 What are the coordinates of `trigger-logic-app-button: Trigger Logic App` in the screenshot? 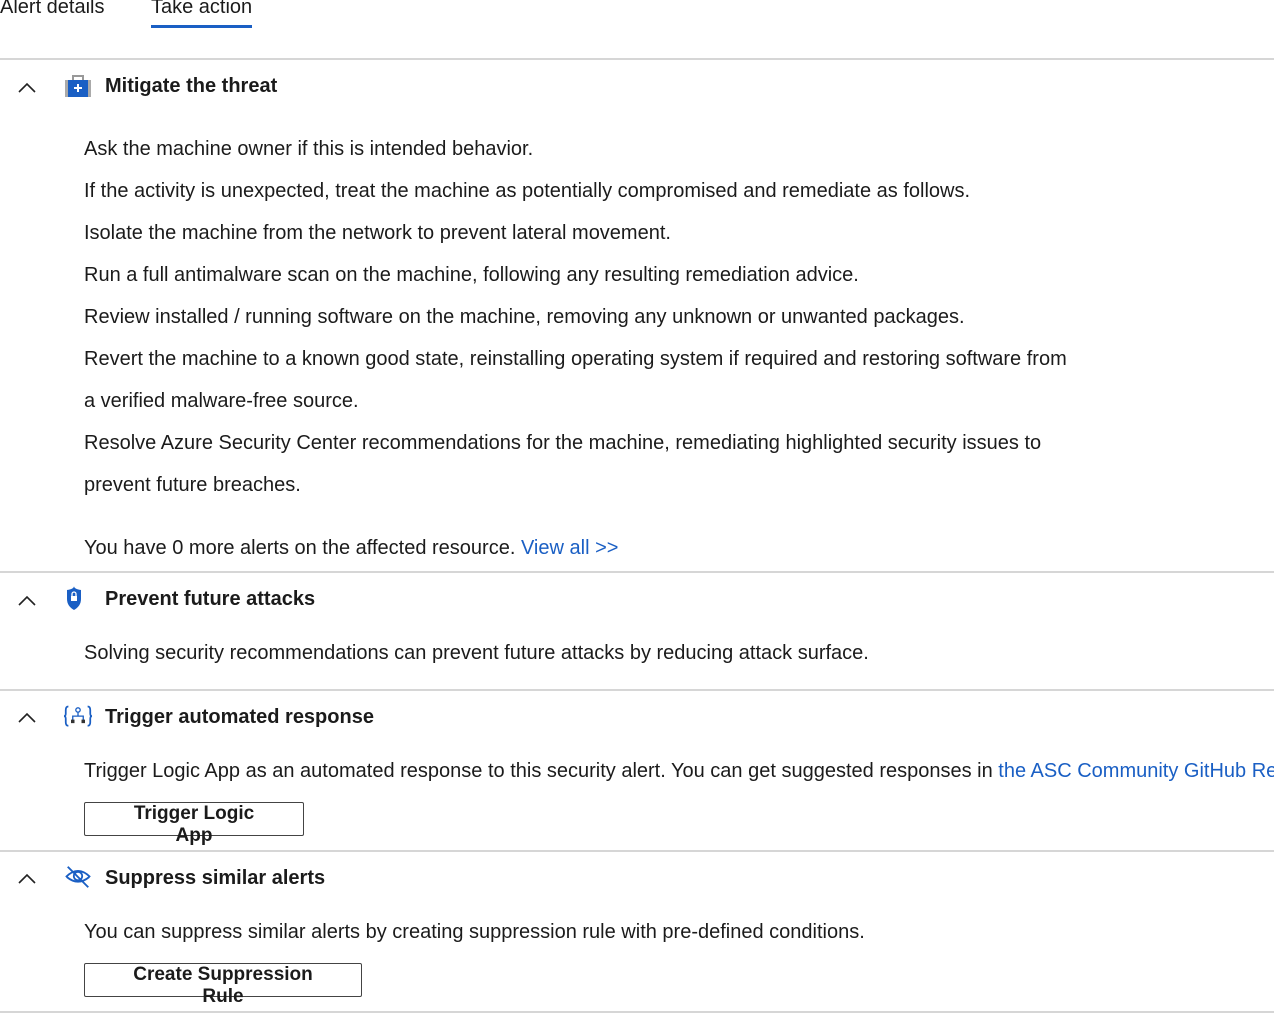 It's located at (194, 824).